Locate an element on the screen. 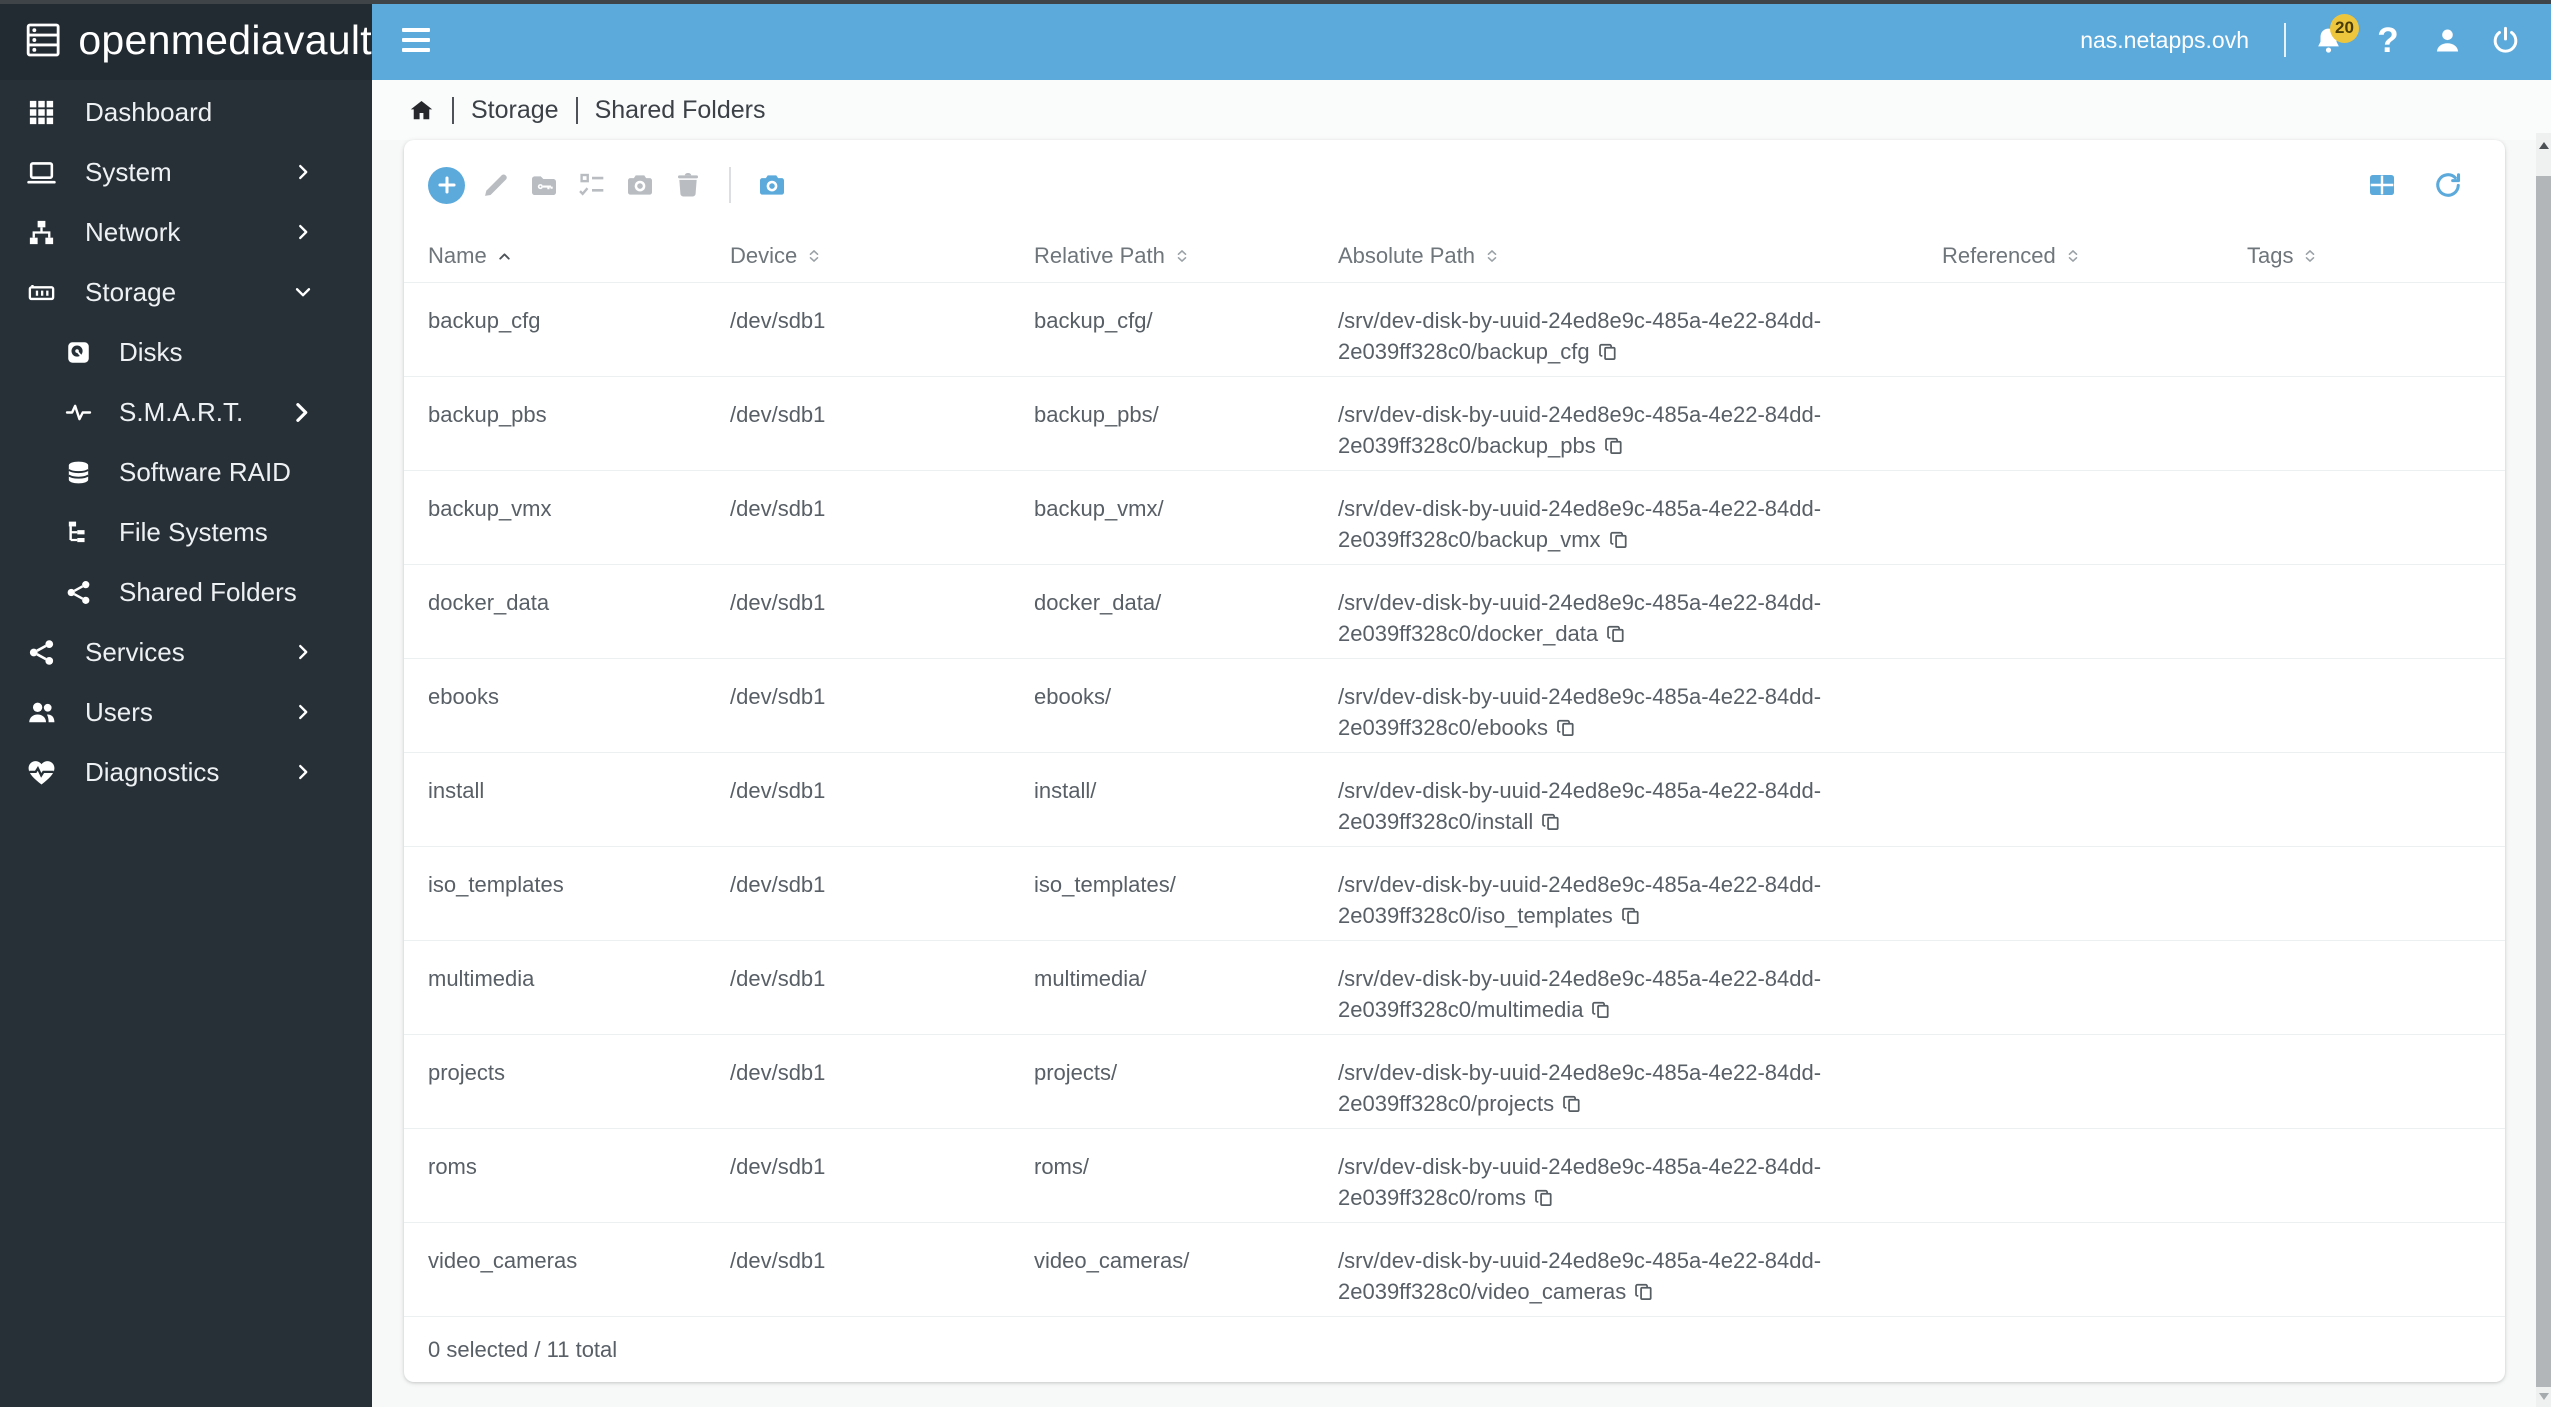 The width and height of the screenshot is (2551, 1407). sidebar-item-dashboard: Dashboard is located at coordinates (186, 112).